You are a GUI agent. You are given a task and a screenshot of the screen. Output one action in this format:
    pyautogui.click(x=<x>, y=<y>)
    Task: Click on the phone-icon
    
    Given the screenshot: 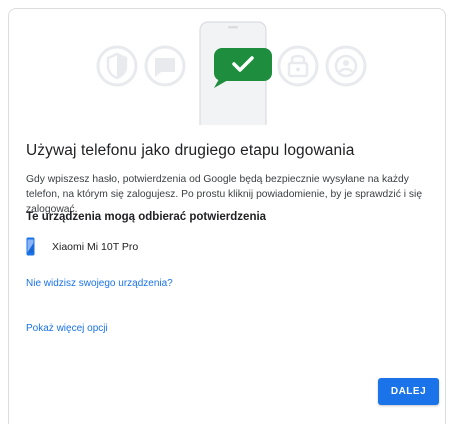 What is the action you would take?
    pyautogui.click(x=30, y=246)
    